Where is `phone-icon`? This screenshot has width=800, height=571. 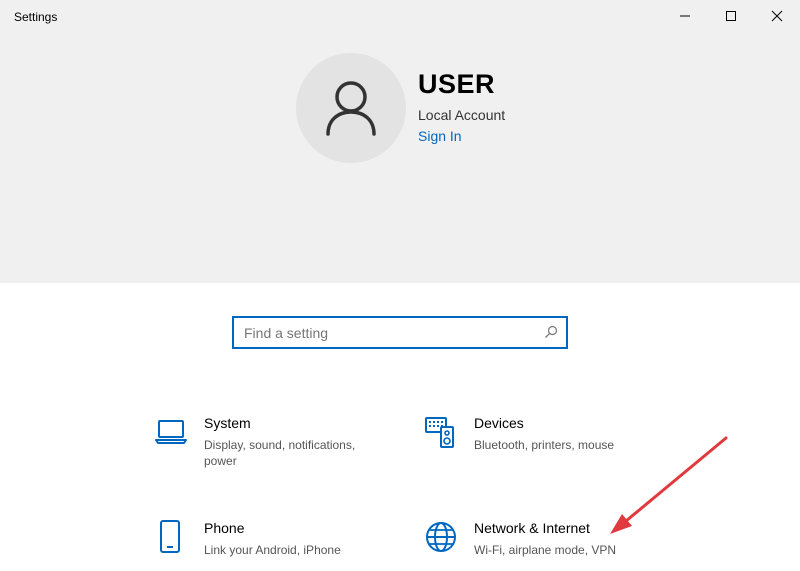
phone-icon is located at coordinates (170, 536).